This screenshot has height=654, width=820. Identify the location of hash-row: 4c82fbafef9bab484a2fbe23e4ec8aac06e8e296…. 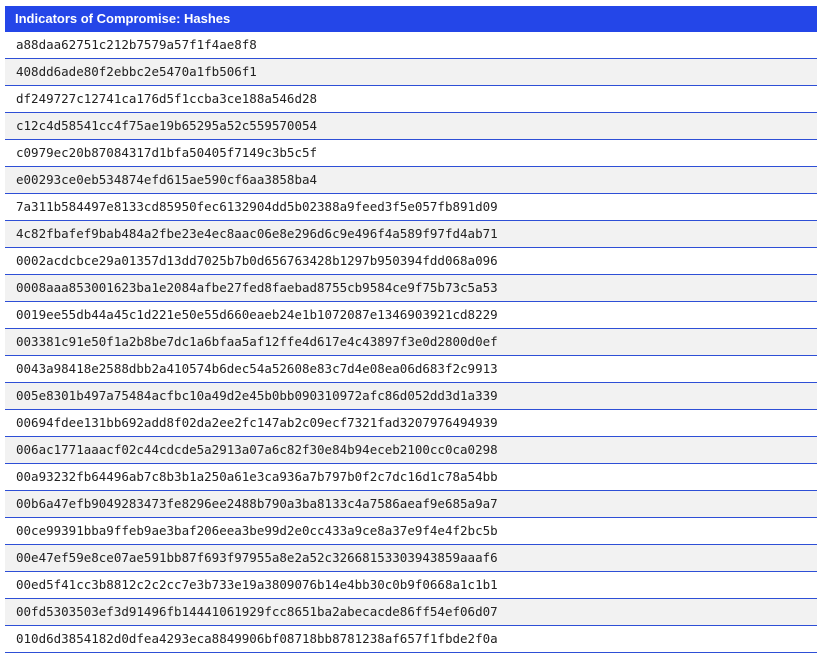
(411, 234).